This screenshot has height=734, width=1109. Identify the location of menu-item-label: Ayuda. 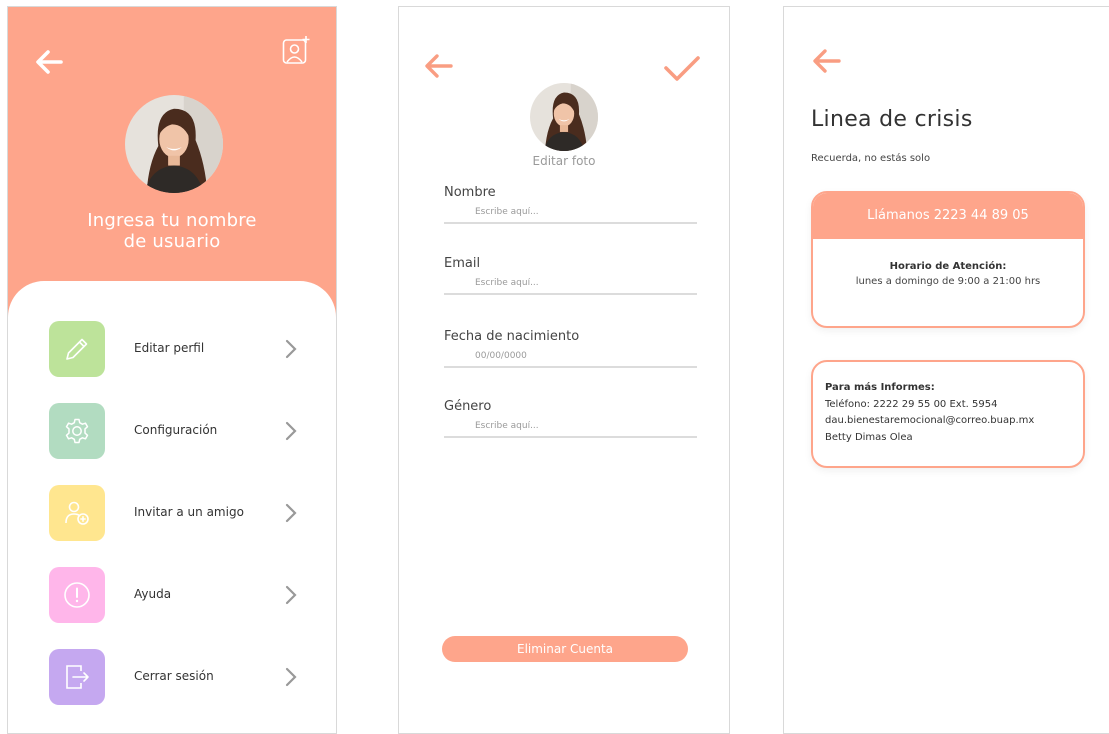
(153, 594).